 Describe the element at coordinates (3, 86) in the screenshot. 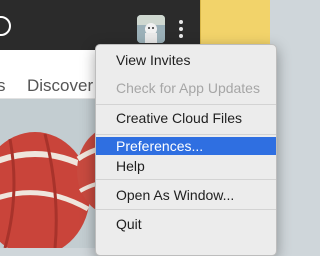

I see `nav-item-partial: s` at that location.